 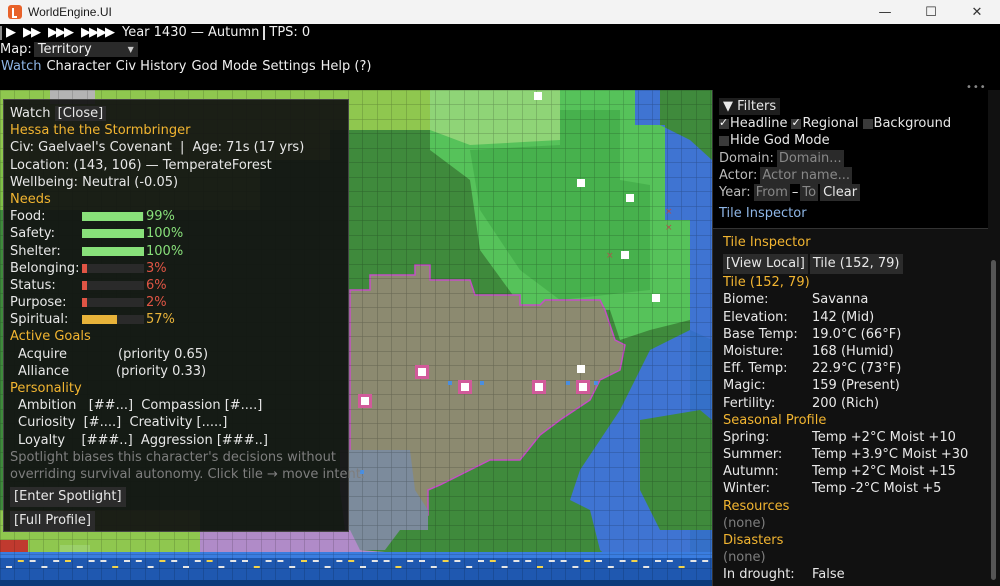 What do you see at coordinates (746, 437) in the screenshot?
I see `season-key: Spring:` at bounding box center [746, 437].